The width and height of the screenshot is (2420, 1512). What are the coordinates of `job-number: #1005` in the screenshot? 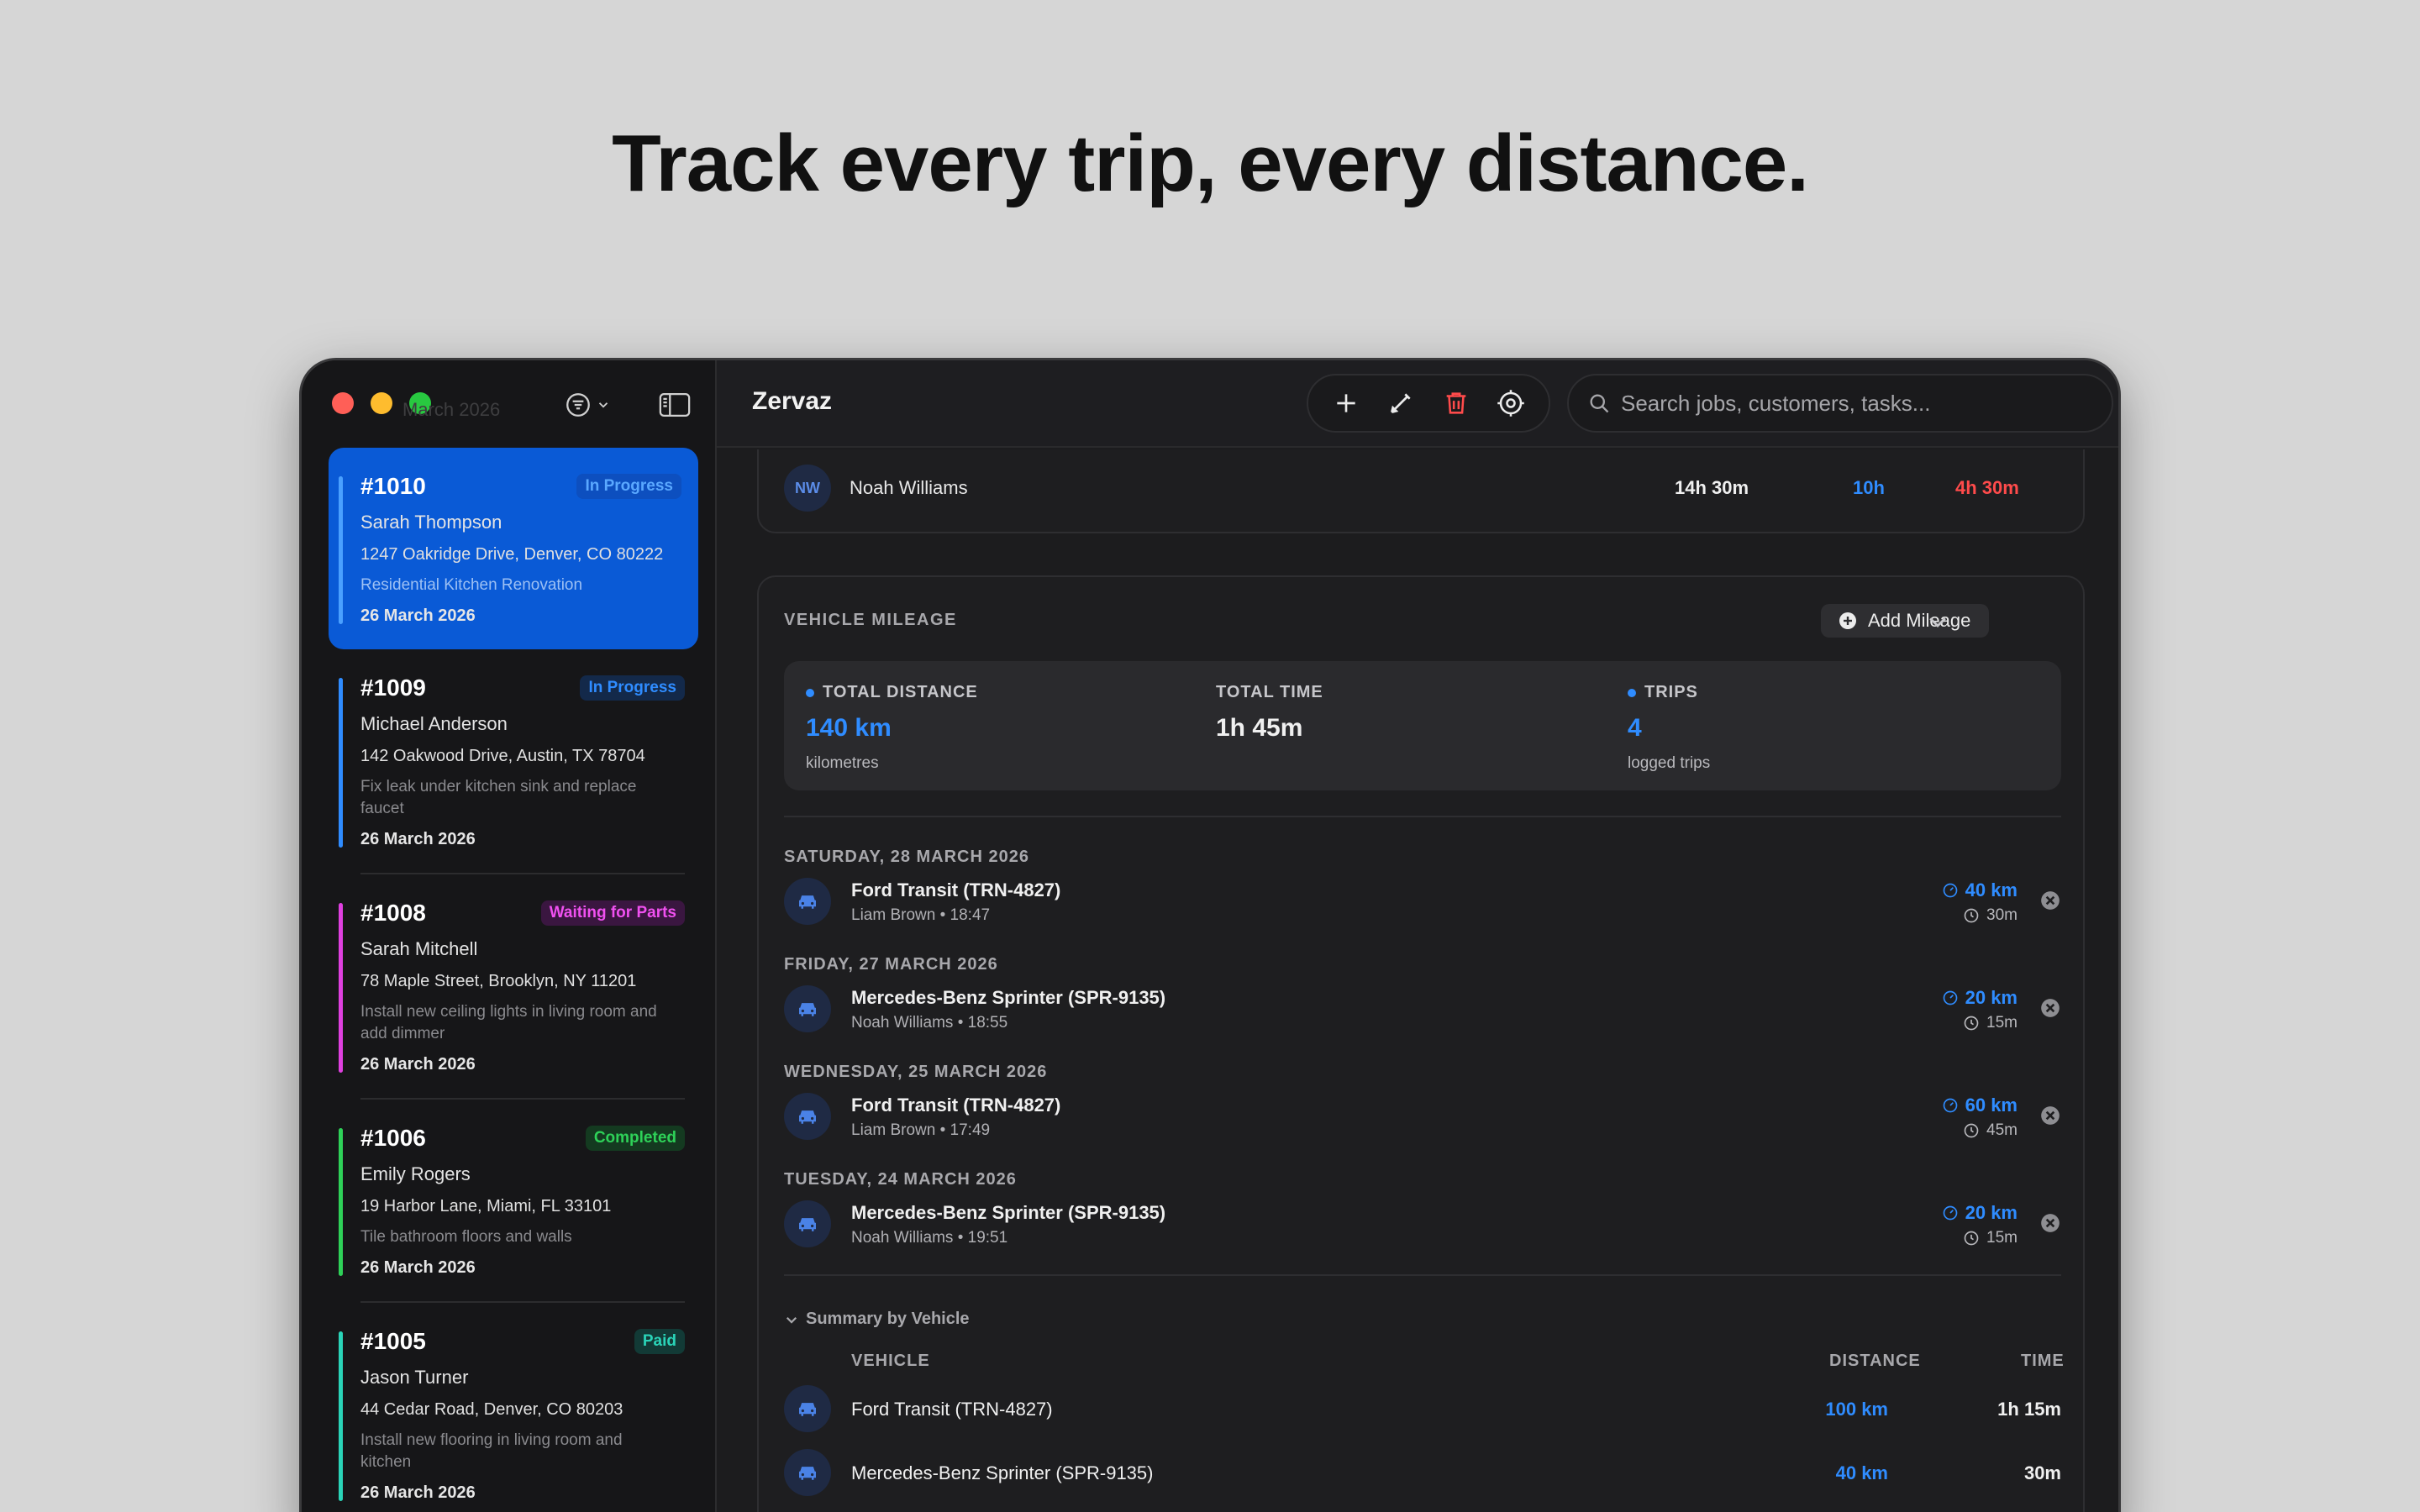 It's located at (393, 1341).